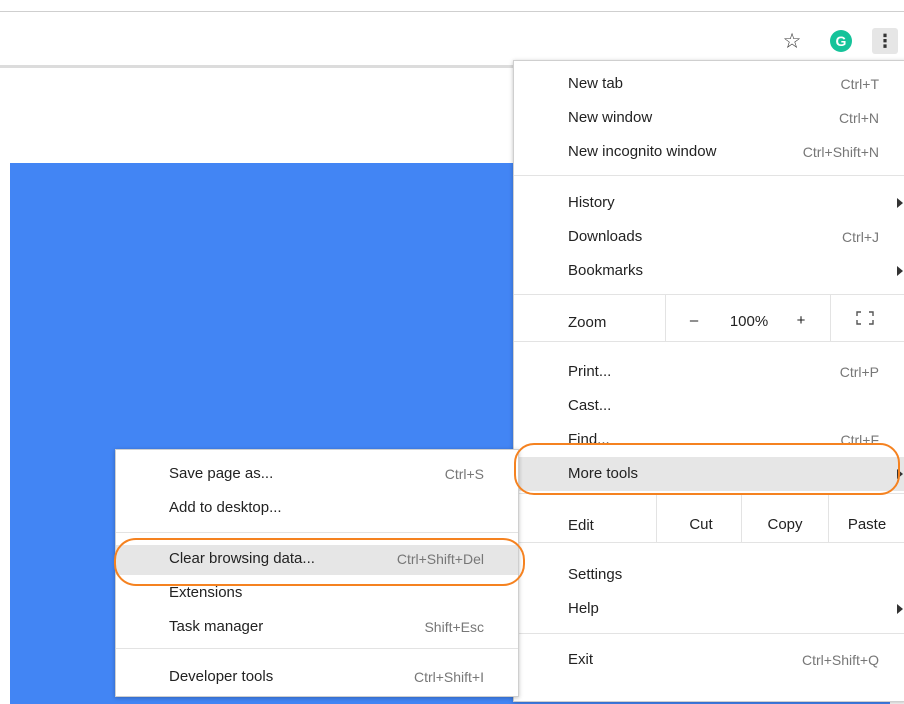  I want to click on shortcut-new-window: Ctrl+N, so click(858, 118).